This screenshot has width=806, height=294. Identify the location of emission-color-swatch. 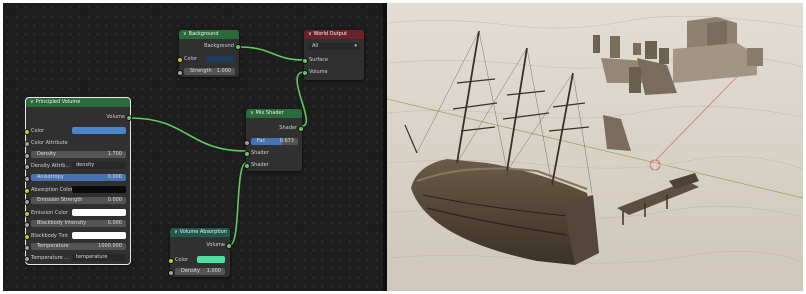
(99, 212).